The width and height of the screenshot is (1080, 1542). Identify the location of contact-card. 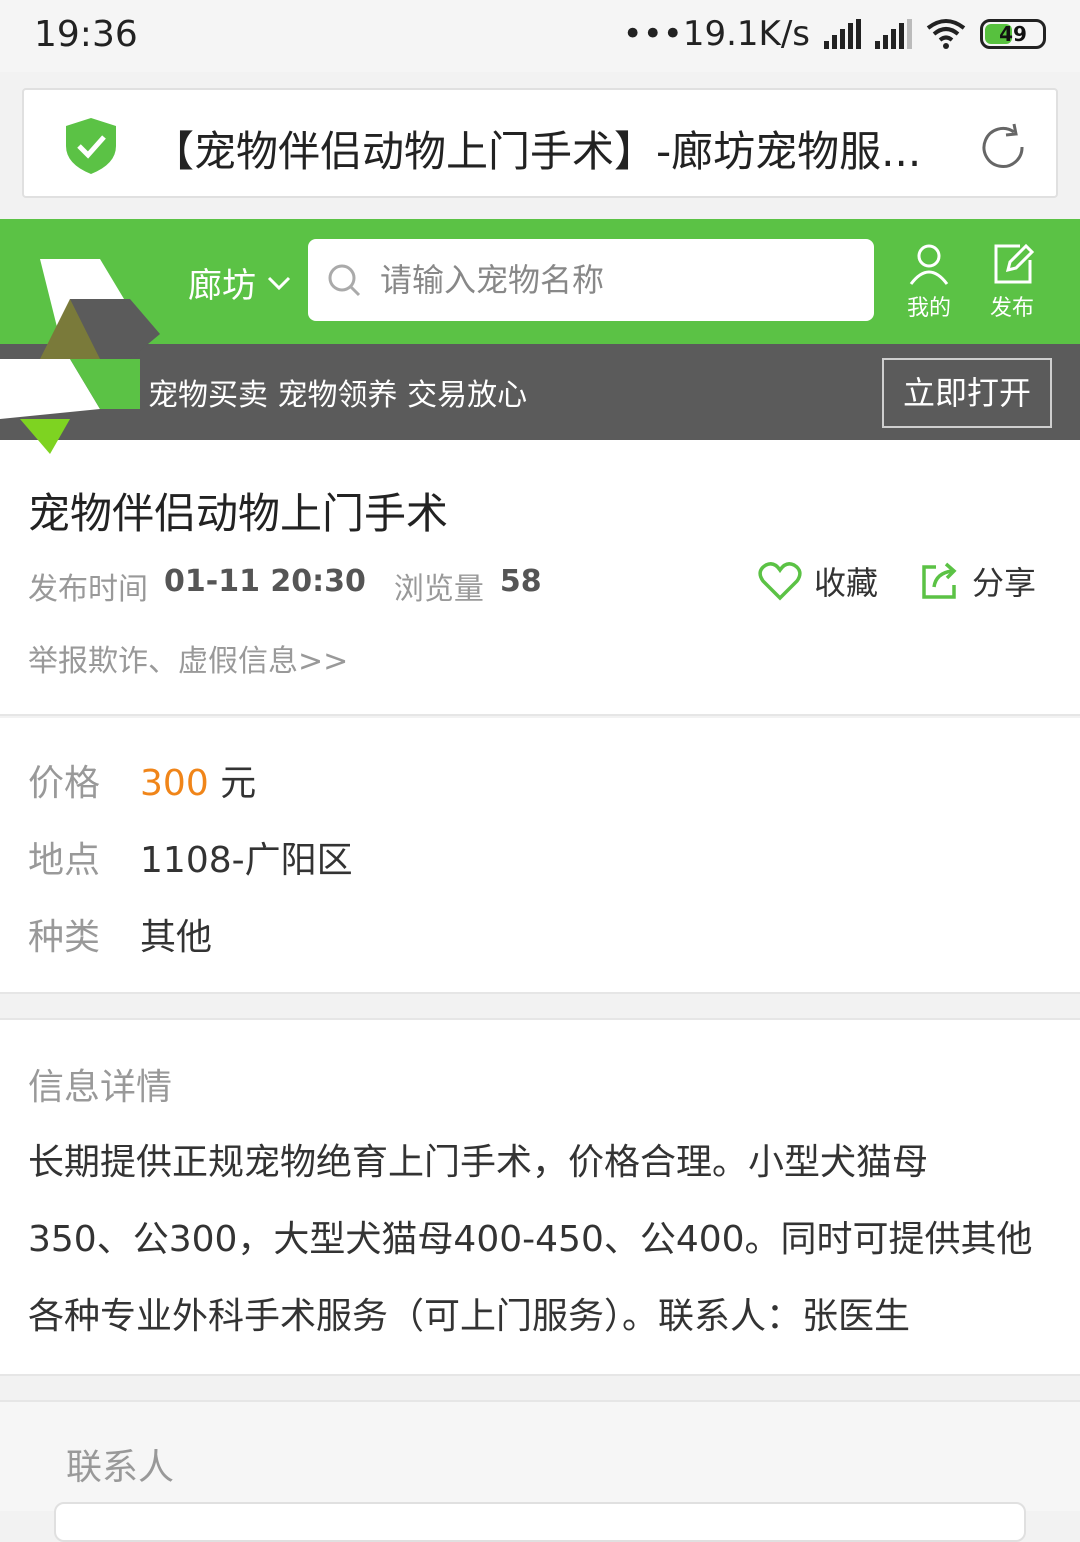
(540, 1522).